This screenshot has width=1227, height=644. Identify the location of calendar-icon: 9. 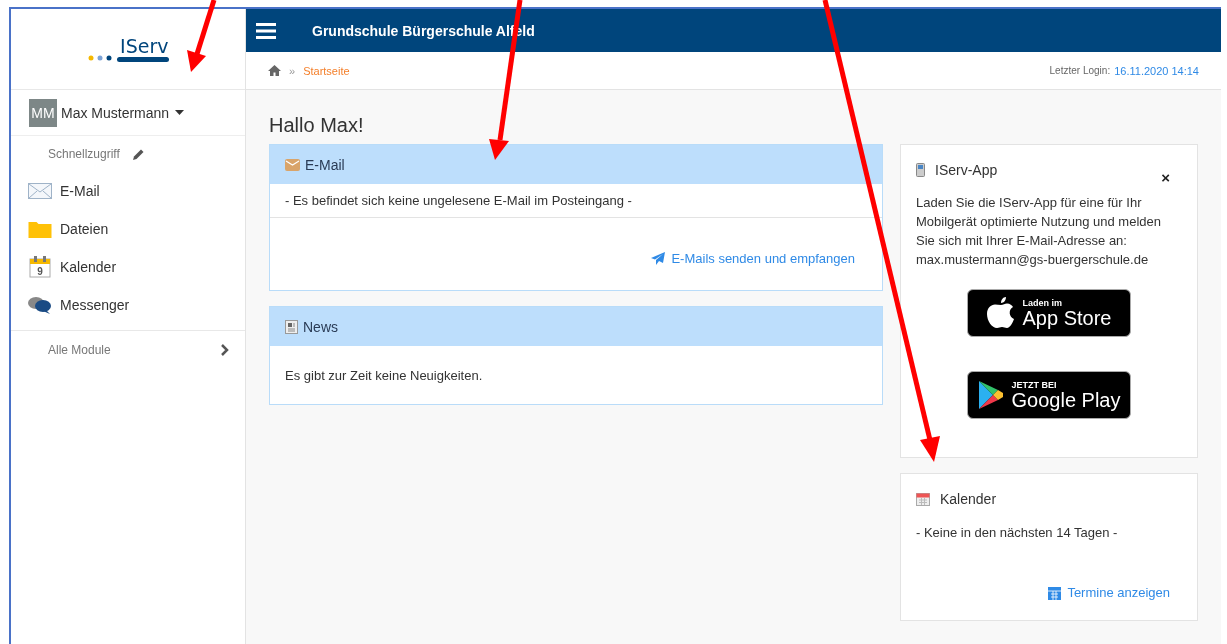
(40, 267).